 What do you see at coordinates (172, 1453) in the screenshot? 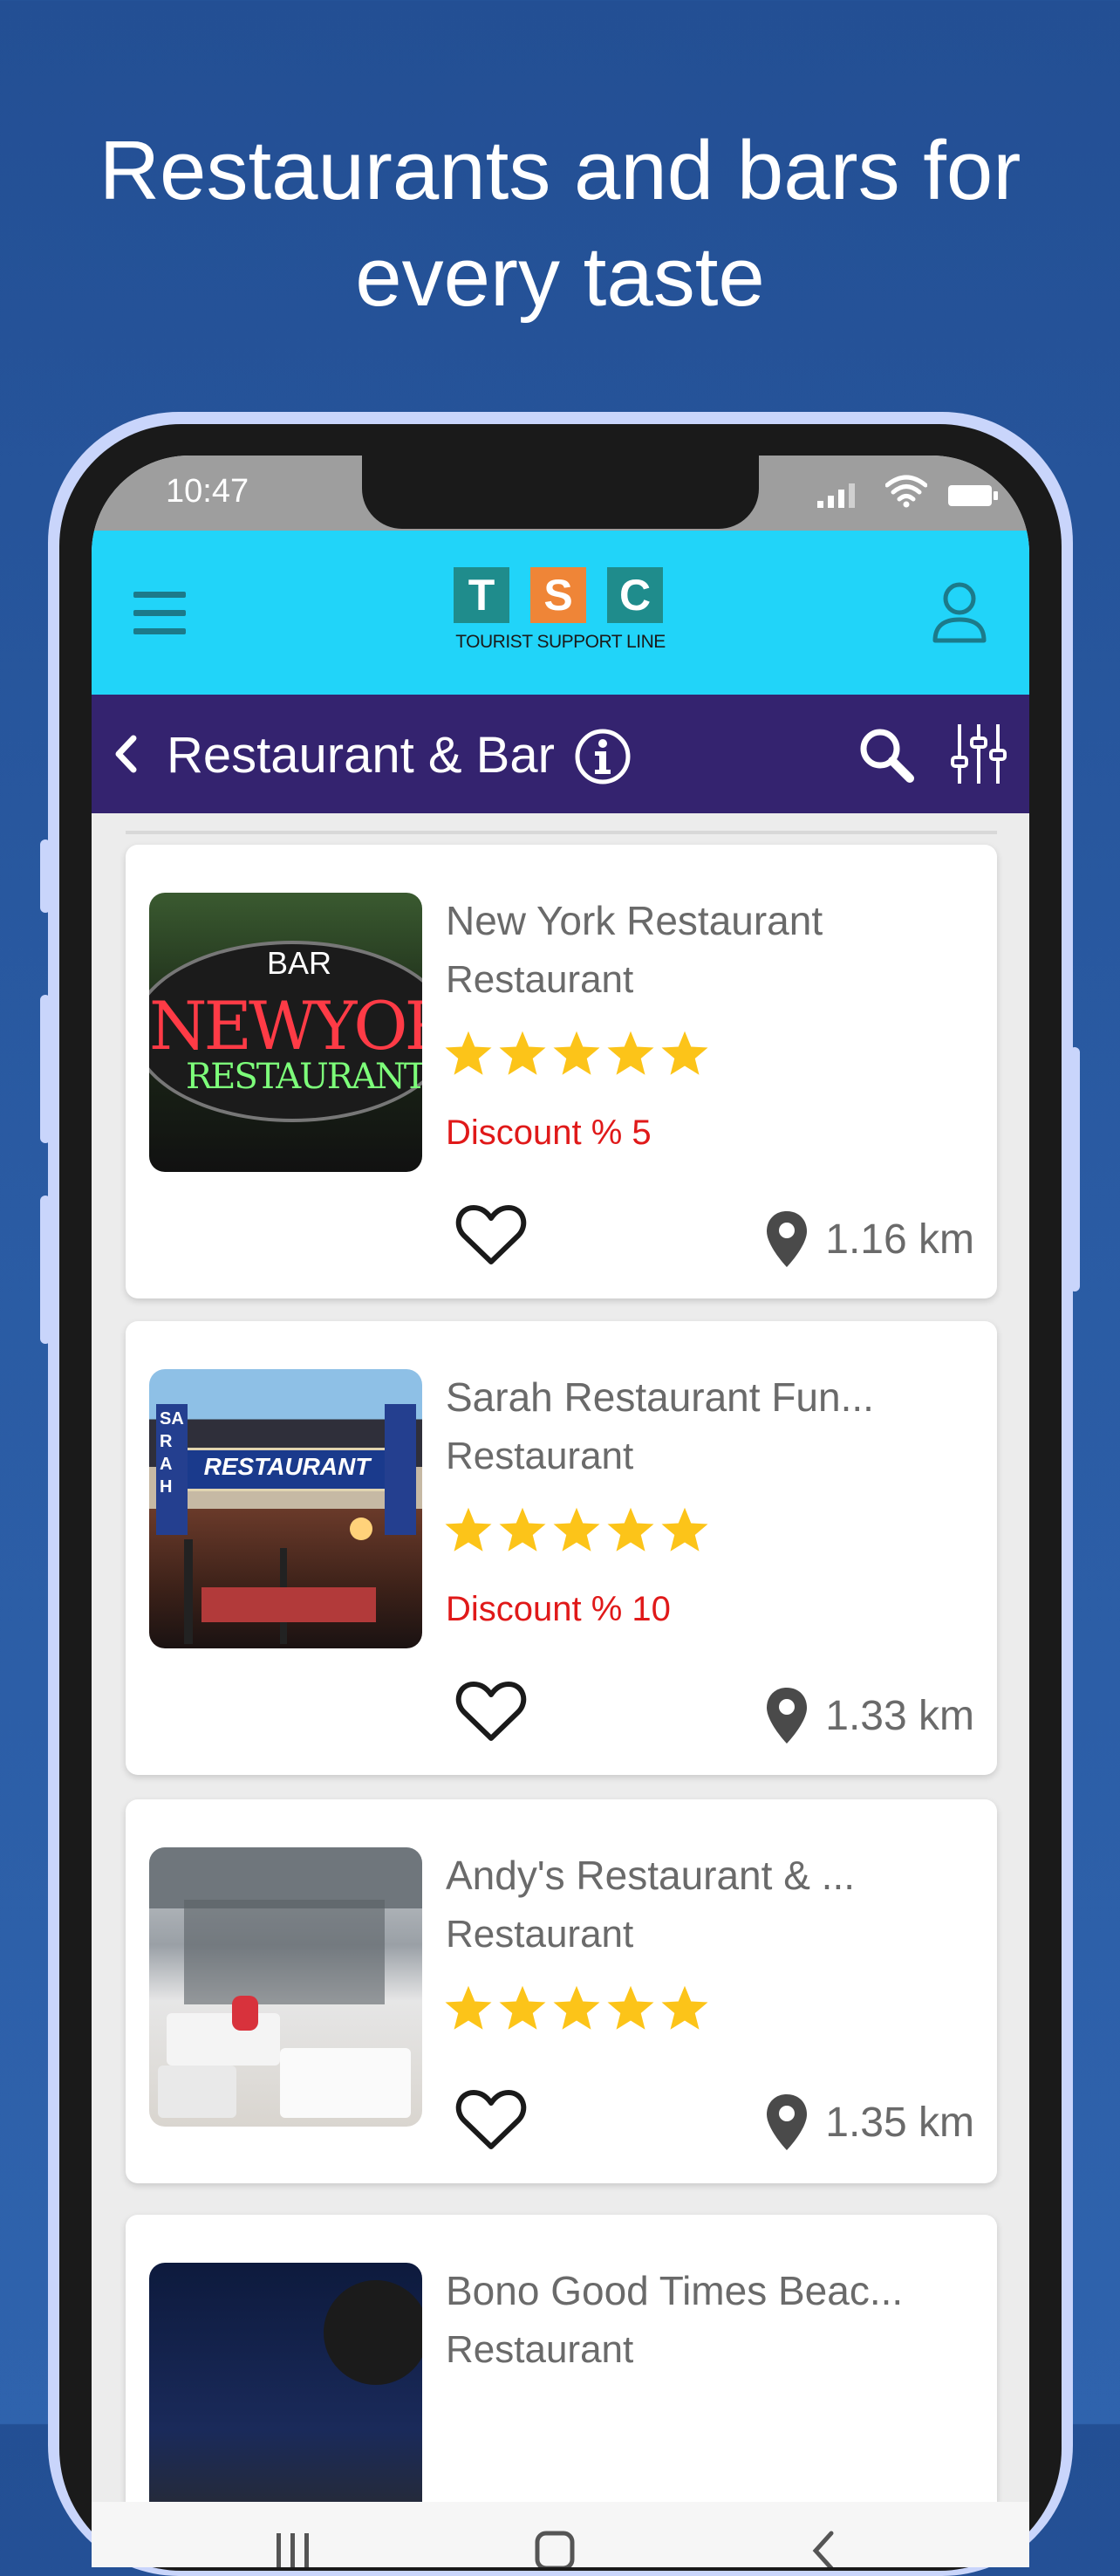
I see `thumb-side-sign: SARAH` at bounding box center [172, 1453].